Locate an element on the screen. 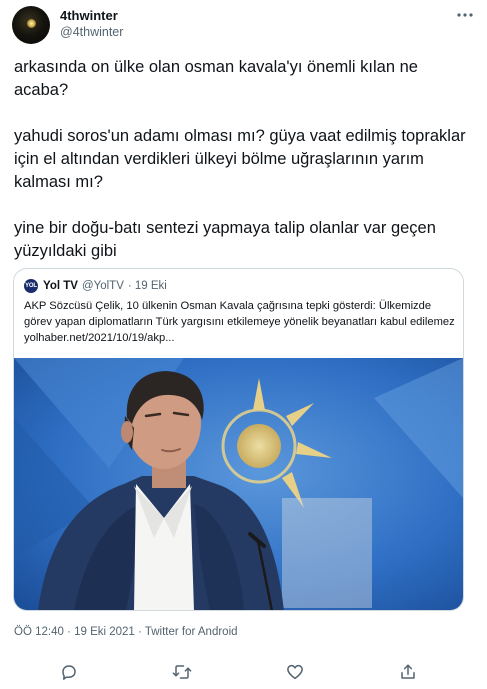  author-avatar is located at coordinates (31, 25).